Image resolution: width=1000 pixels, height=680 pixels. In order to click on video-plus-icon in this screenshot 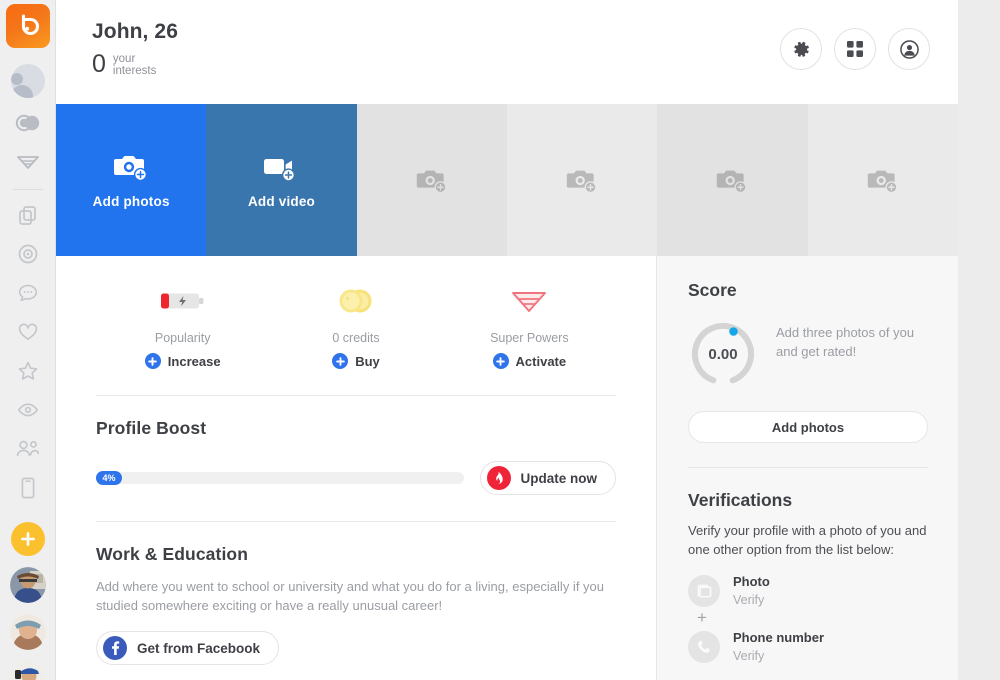, I will do `click(280, 170)`.